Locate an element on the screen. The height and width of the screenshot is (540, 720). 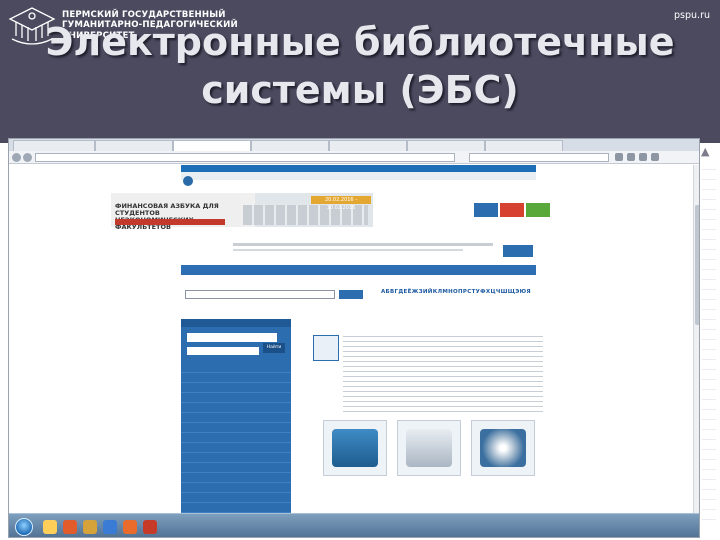
newspaper-icon is located at coordinates (429, 448).